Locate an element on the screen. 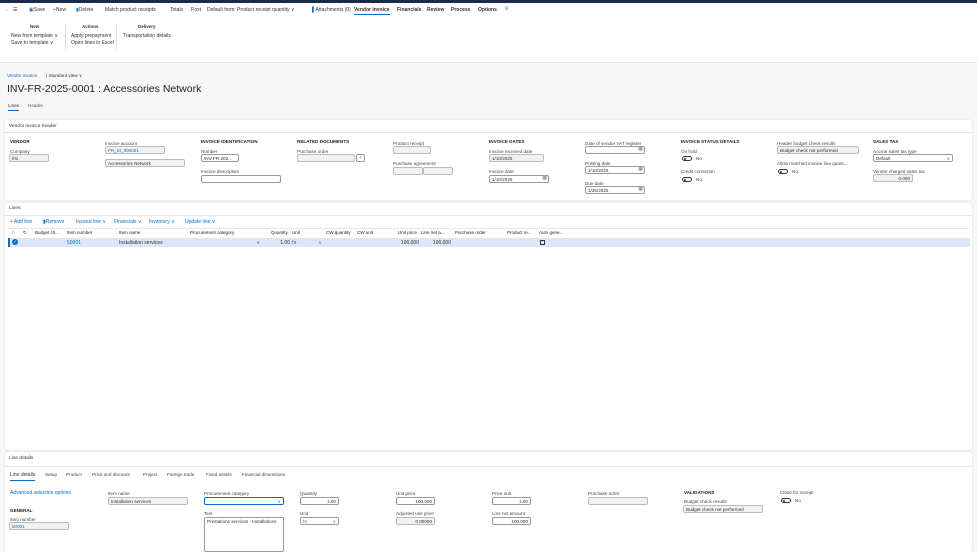  default-from-dropdown: Default from: Product receipt quantity ∨ is located at coordinates (251, 10).